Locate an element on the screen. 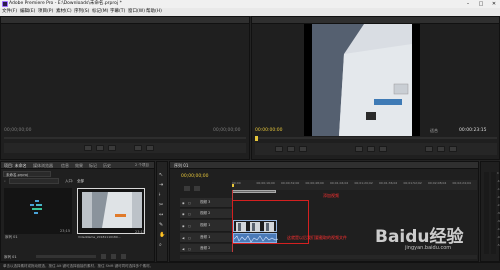 The height and width of the screenshot is (270, 500). sequence-item-name: 序列 01 is located at coordinates (11, 237).